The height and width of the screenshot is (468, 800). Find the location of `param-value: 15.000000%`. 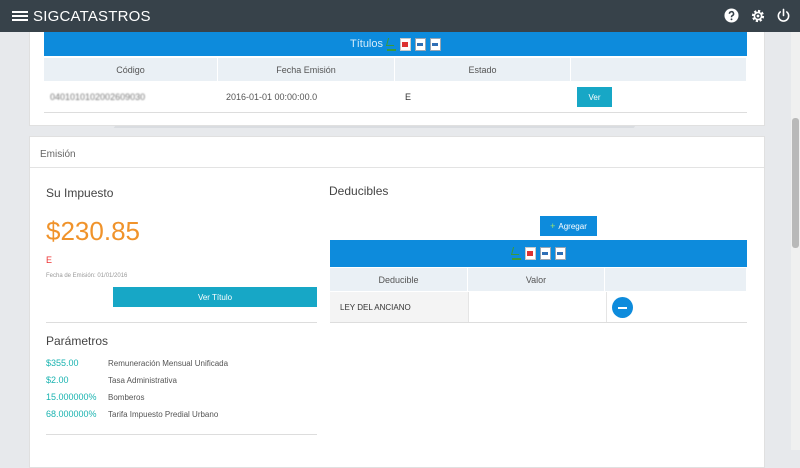

param-value: 15.000000% is located at coordinates (71, 397).